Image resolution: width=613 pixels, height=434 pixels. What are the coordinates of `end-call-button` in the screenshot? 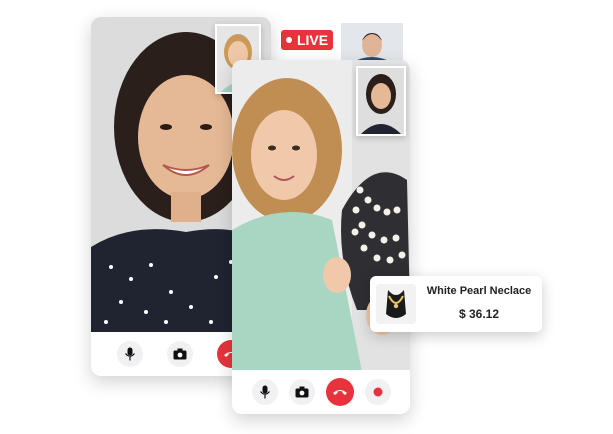 It's located at (339, 392).